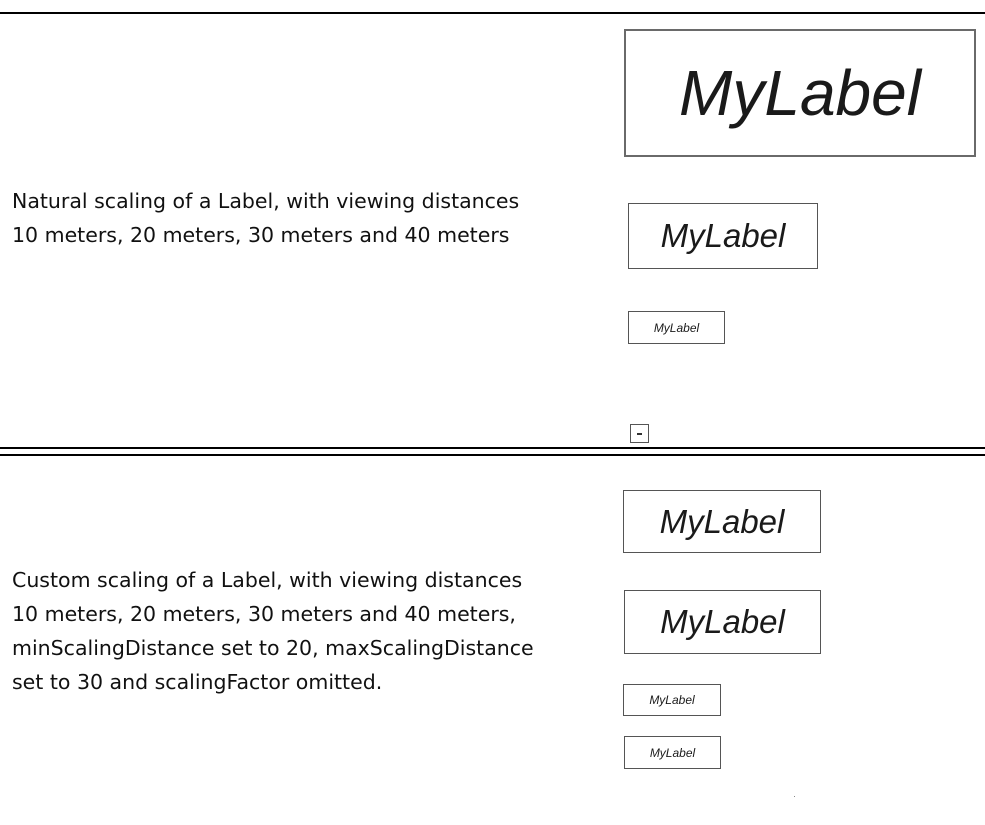 This screenshot has width=985, height=825. I want to click on label-preview-40m, so click(639, 433).